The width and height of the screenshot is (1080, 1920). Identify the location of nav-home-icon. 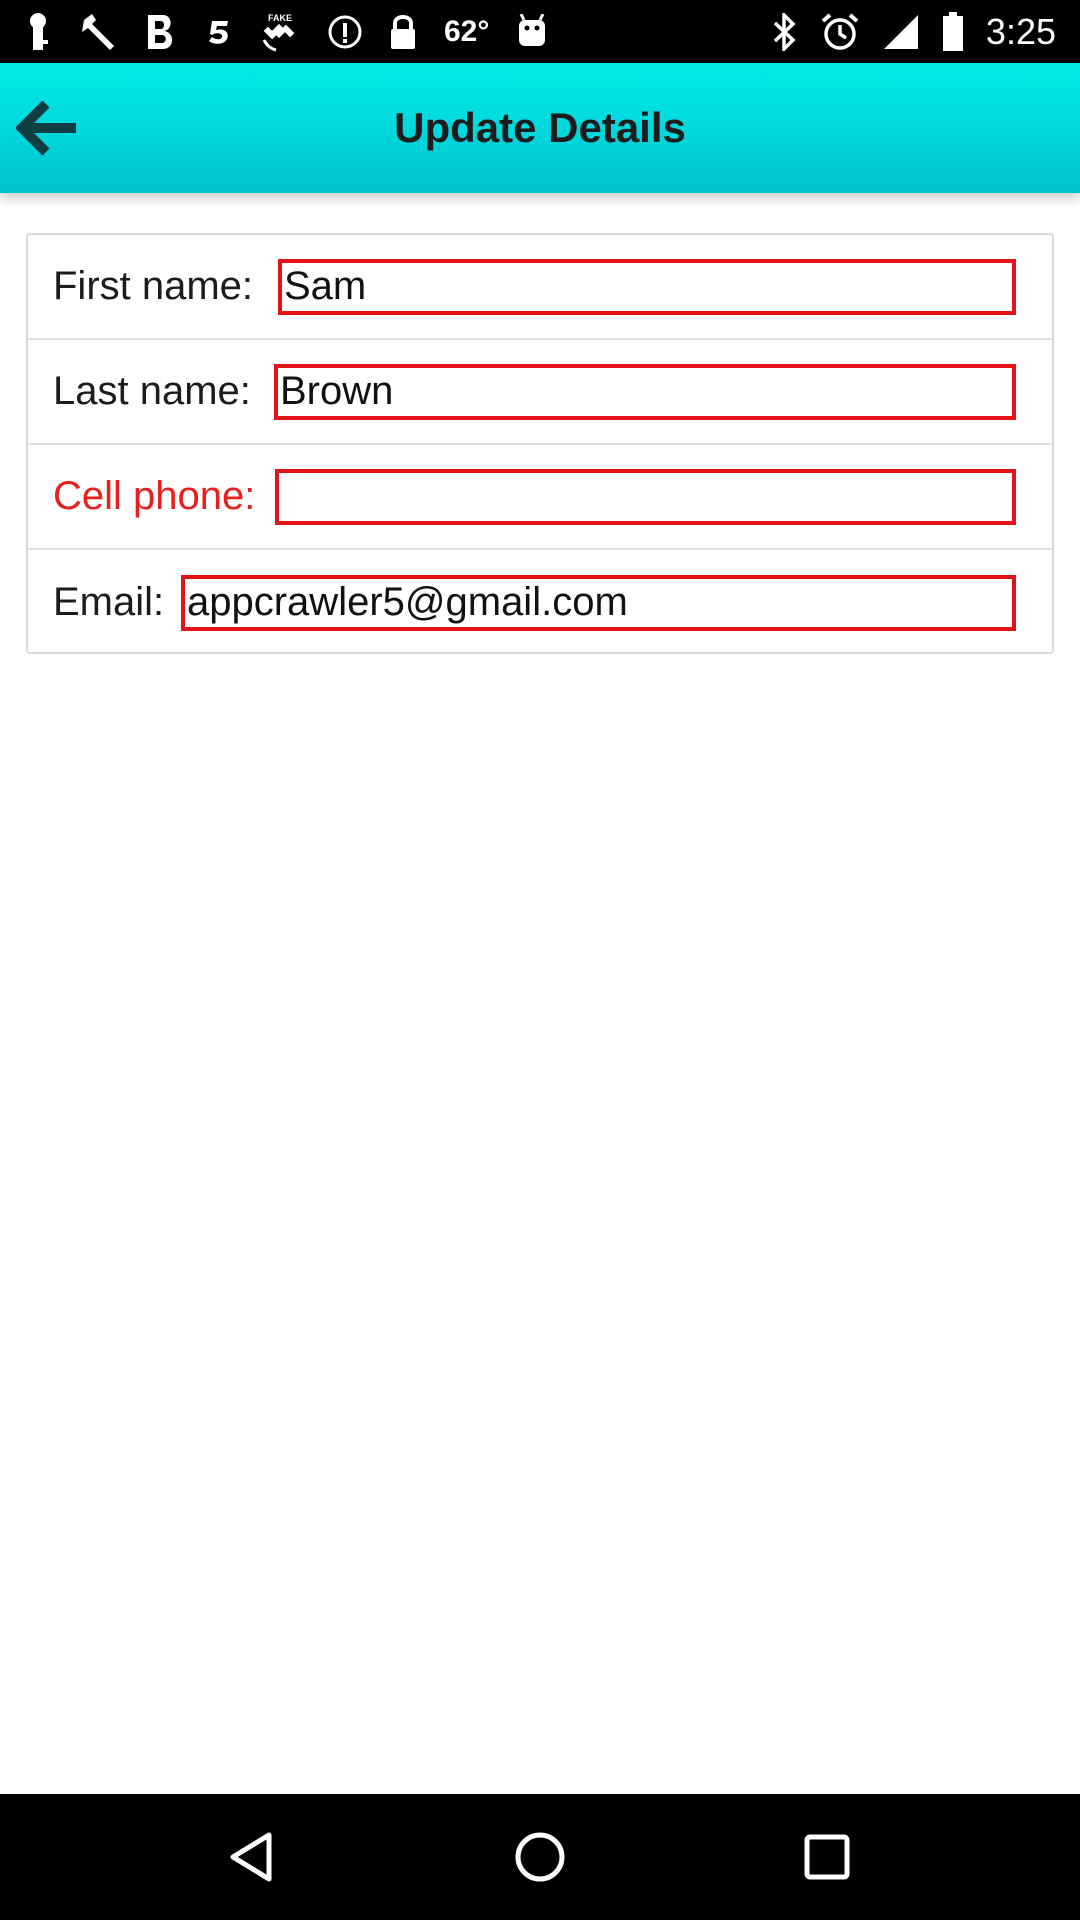
(540, 1857).